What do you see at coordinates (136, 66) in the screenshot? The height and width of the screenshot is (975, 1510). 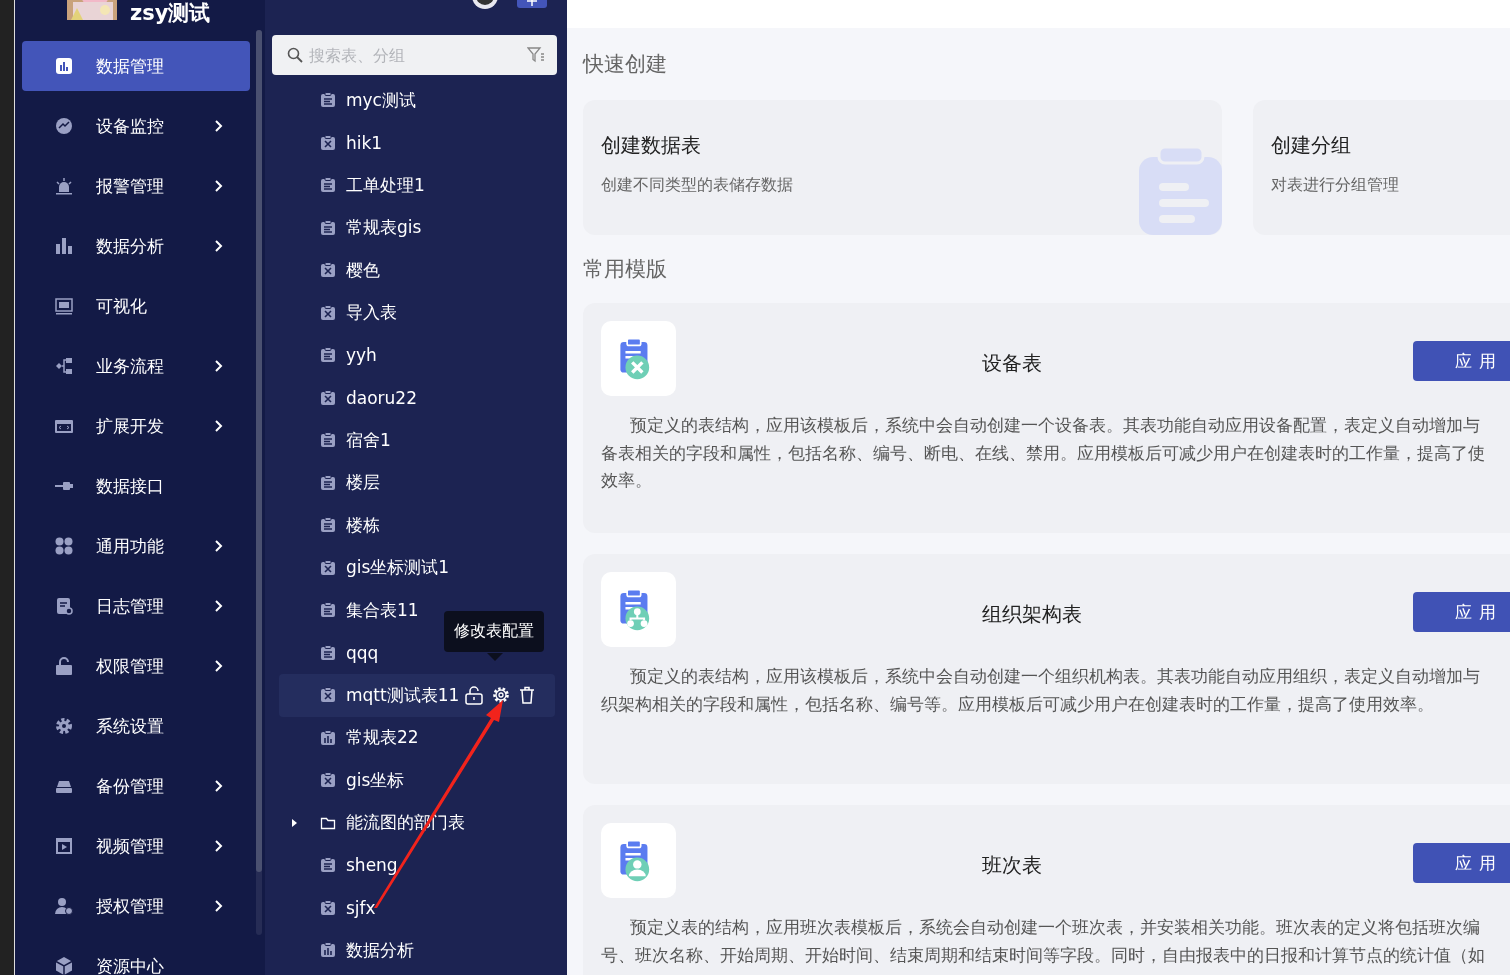 I see `menu-item: 数据管理` at bounding box center [136, 66].